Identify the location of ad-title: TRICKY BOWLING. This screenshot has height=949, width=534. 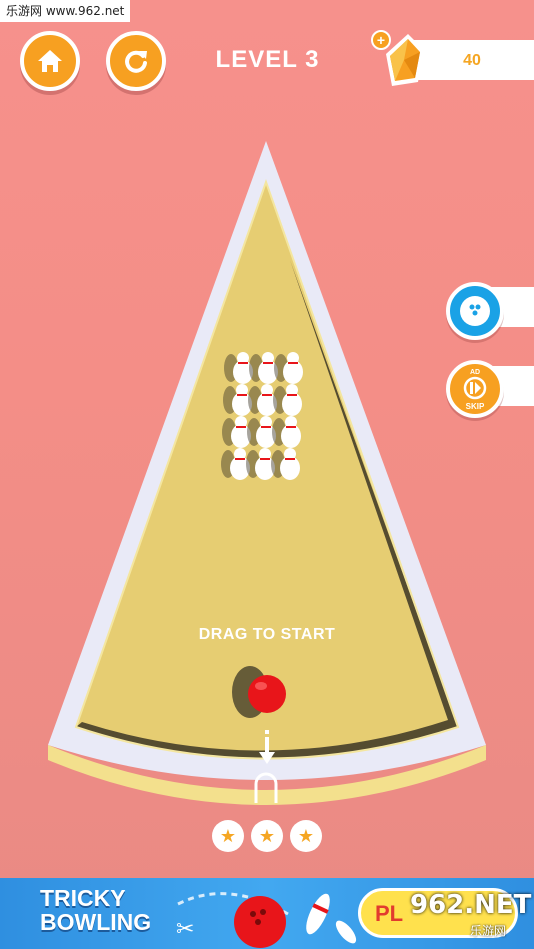
(95, 910).